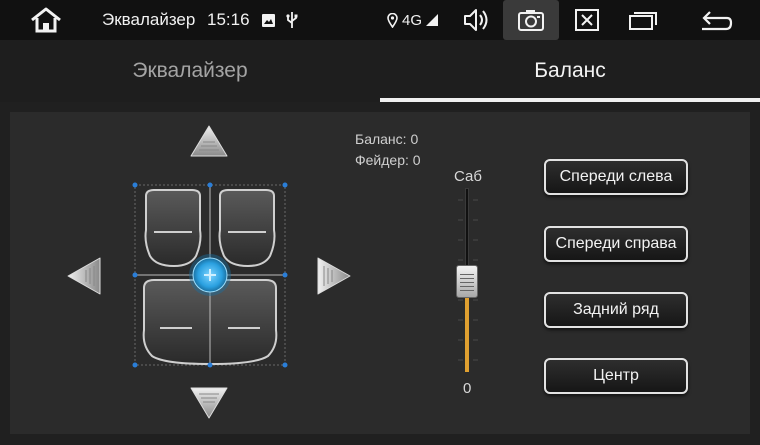 Image resolution: width=760 pixels, height=445 pixels. What do you see at coordinates (209, 403) in the screenshot?
I see `fader-rear-arrow-icon` at bounding box center [209, 403].